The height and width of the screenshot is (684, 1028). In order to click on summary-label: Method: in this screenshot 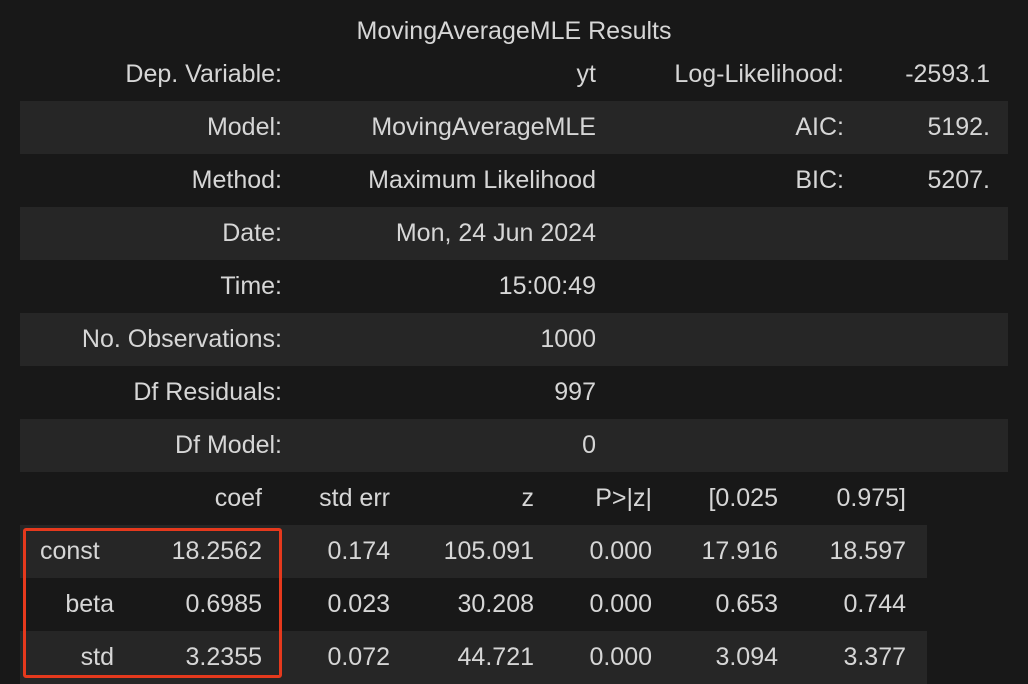, I will do `click(236, 180)`.